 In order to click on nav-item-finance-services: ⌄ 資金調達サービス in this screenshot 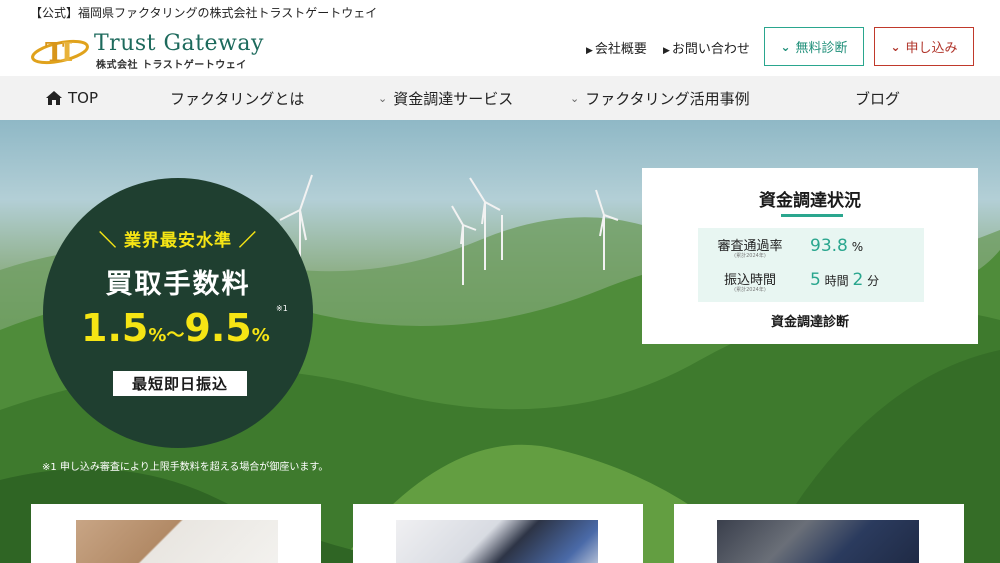, I will do `click(445, 98)`.